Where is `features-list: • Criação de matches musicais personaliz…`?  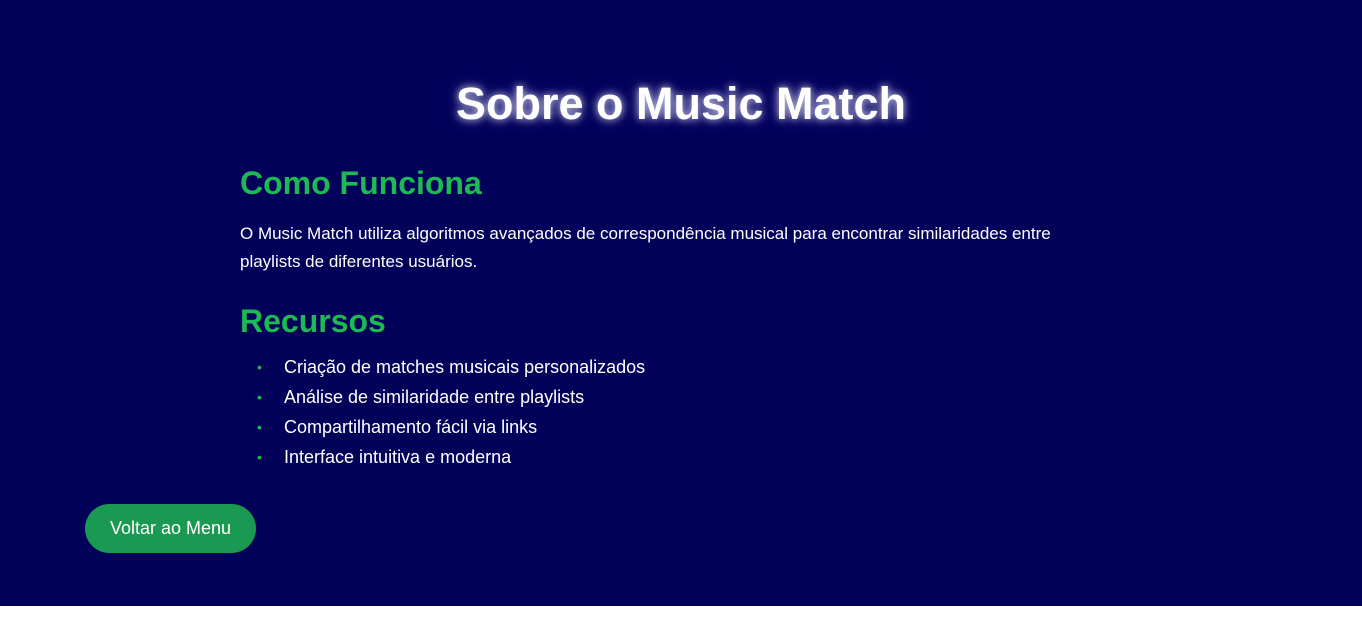 features-list: • Criação de matches musicais personaliz… is located at coordinates (442, 412).